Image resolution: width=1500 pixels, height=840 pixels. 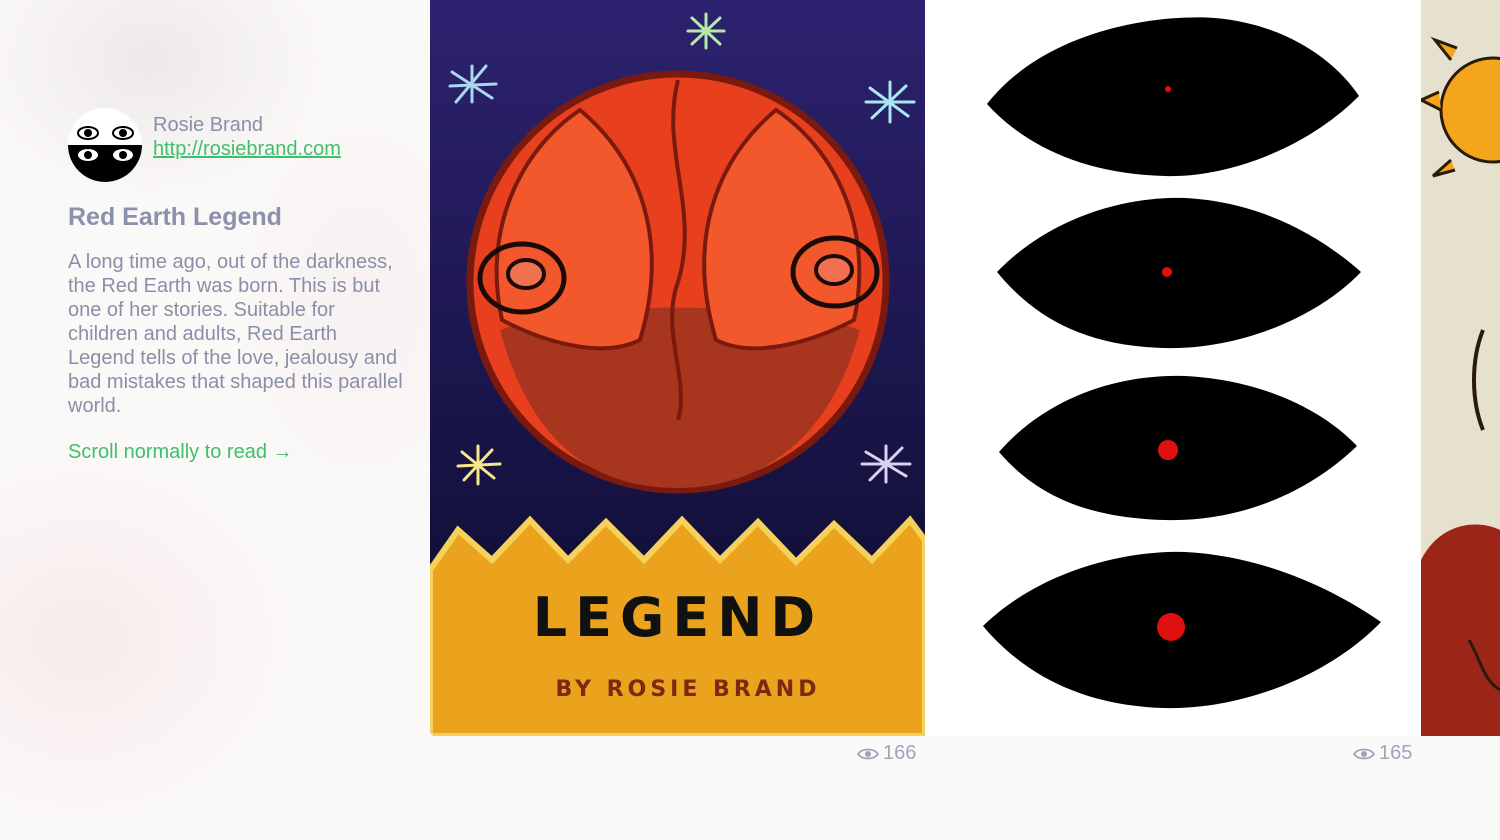 I want to click on author-website-link: http://rosiebrand.com, so click(x=247, y=149).